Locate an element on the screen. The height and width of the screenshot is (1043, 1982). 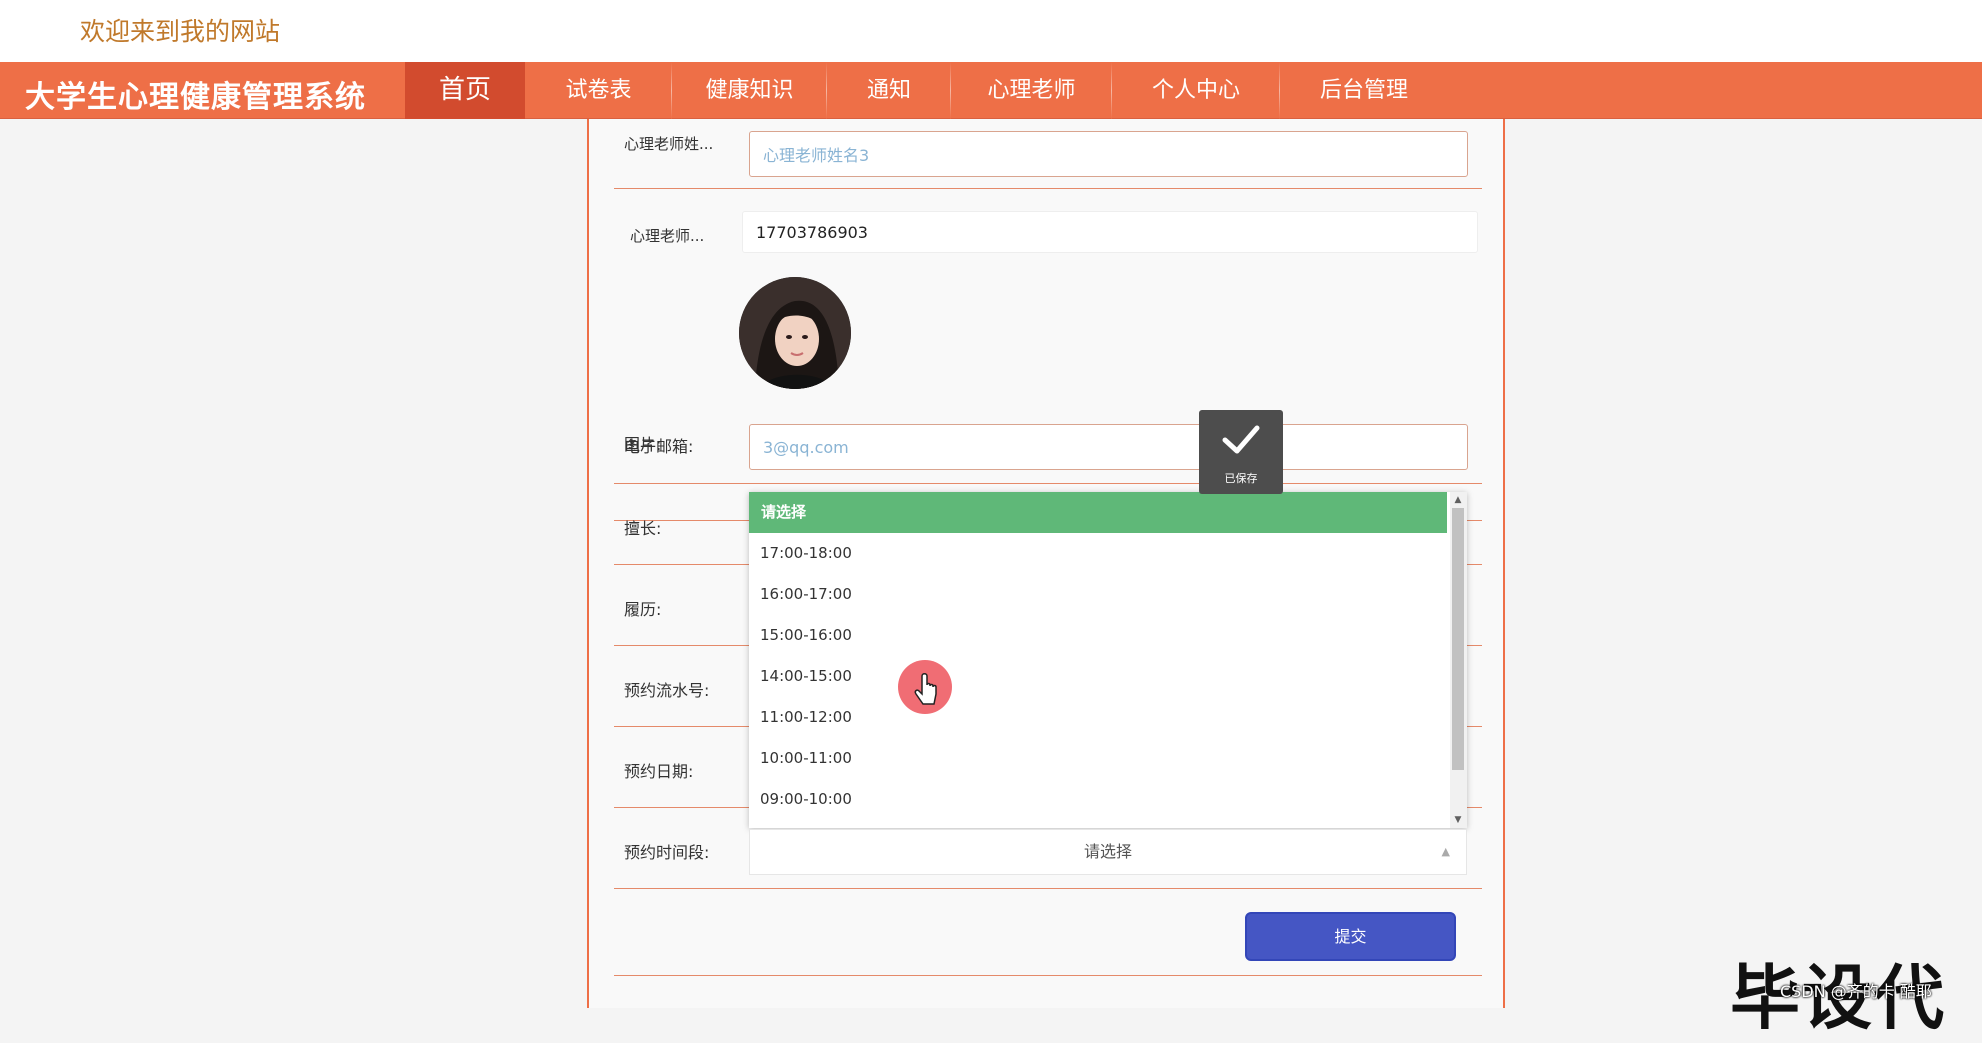
cursor-highlight is located at coordinates (925, 687).